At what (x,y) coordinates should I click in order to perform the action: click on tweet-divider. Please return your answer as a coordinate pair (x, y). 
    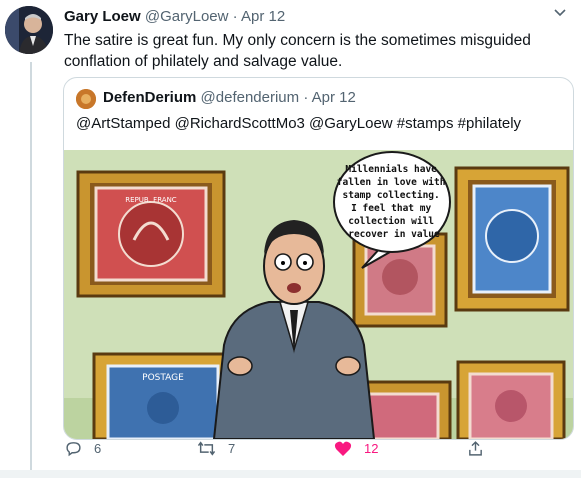
    Looking at the image, I should click on (290, 474).